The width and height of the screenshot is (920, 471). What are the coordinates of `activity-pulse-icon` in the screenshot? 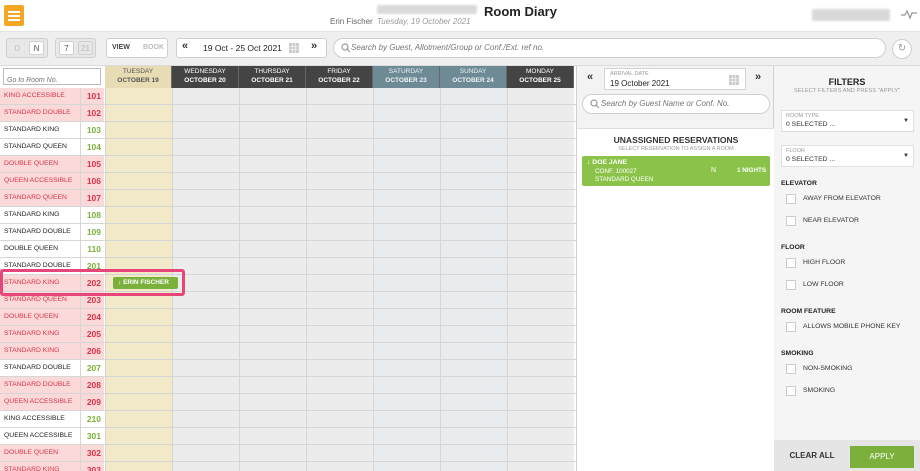 It's located at (909, 14).